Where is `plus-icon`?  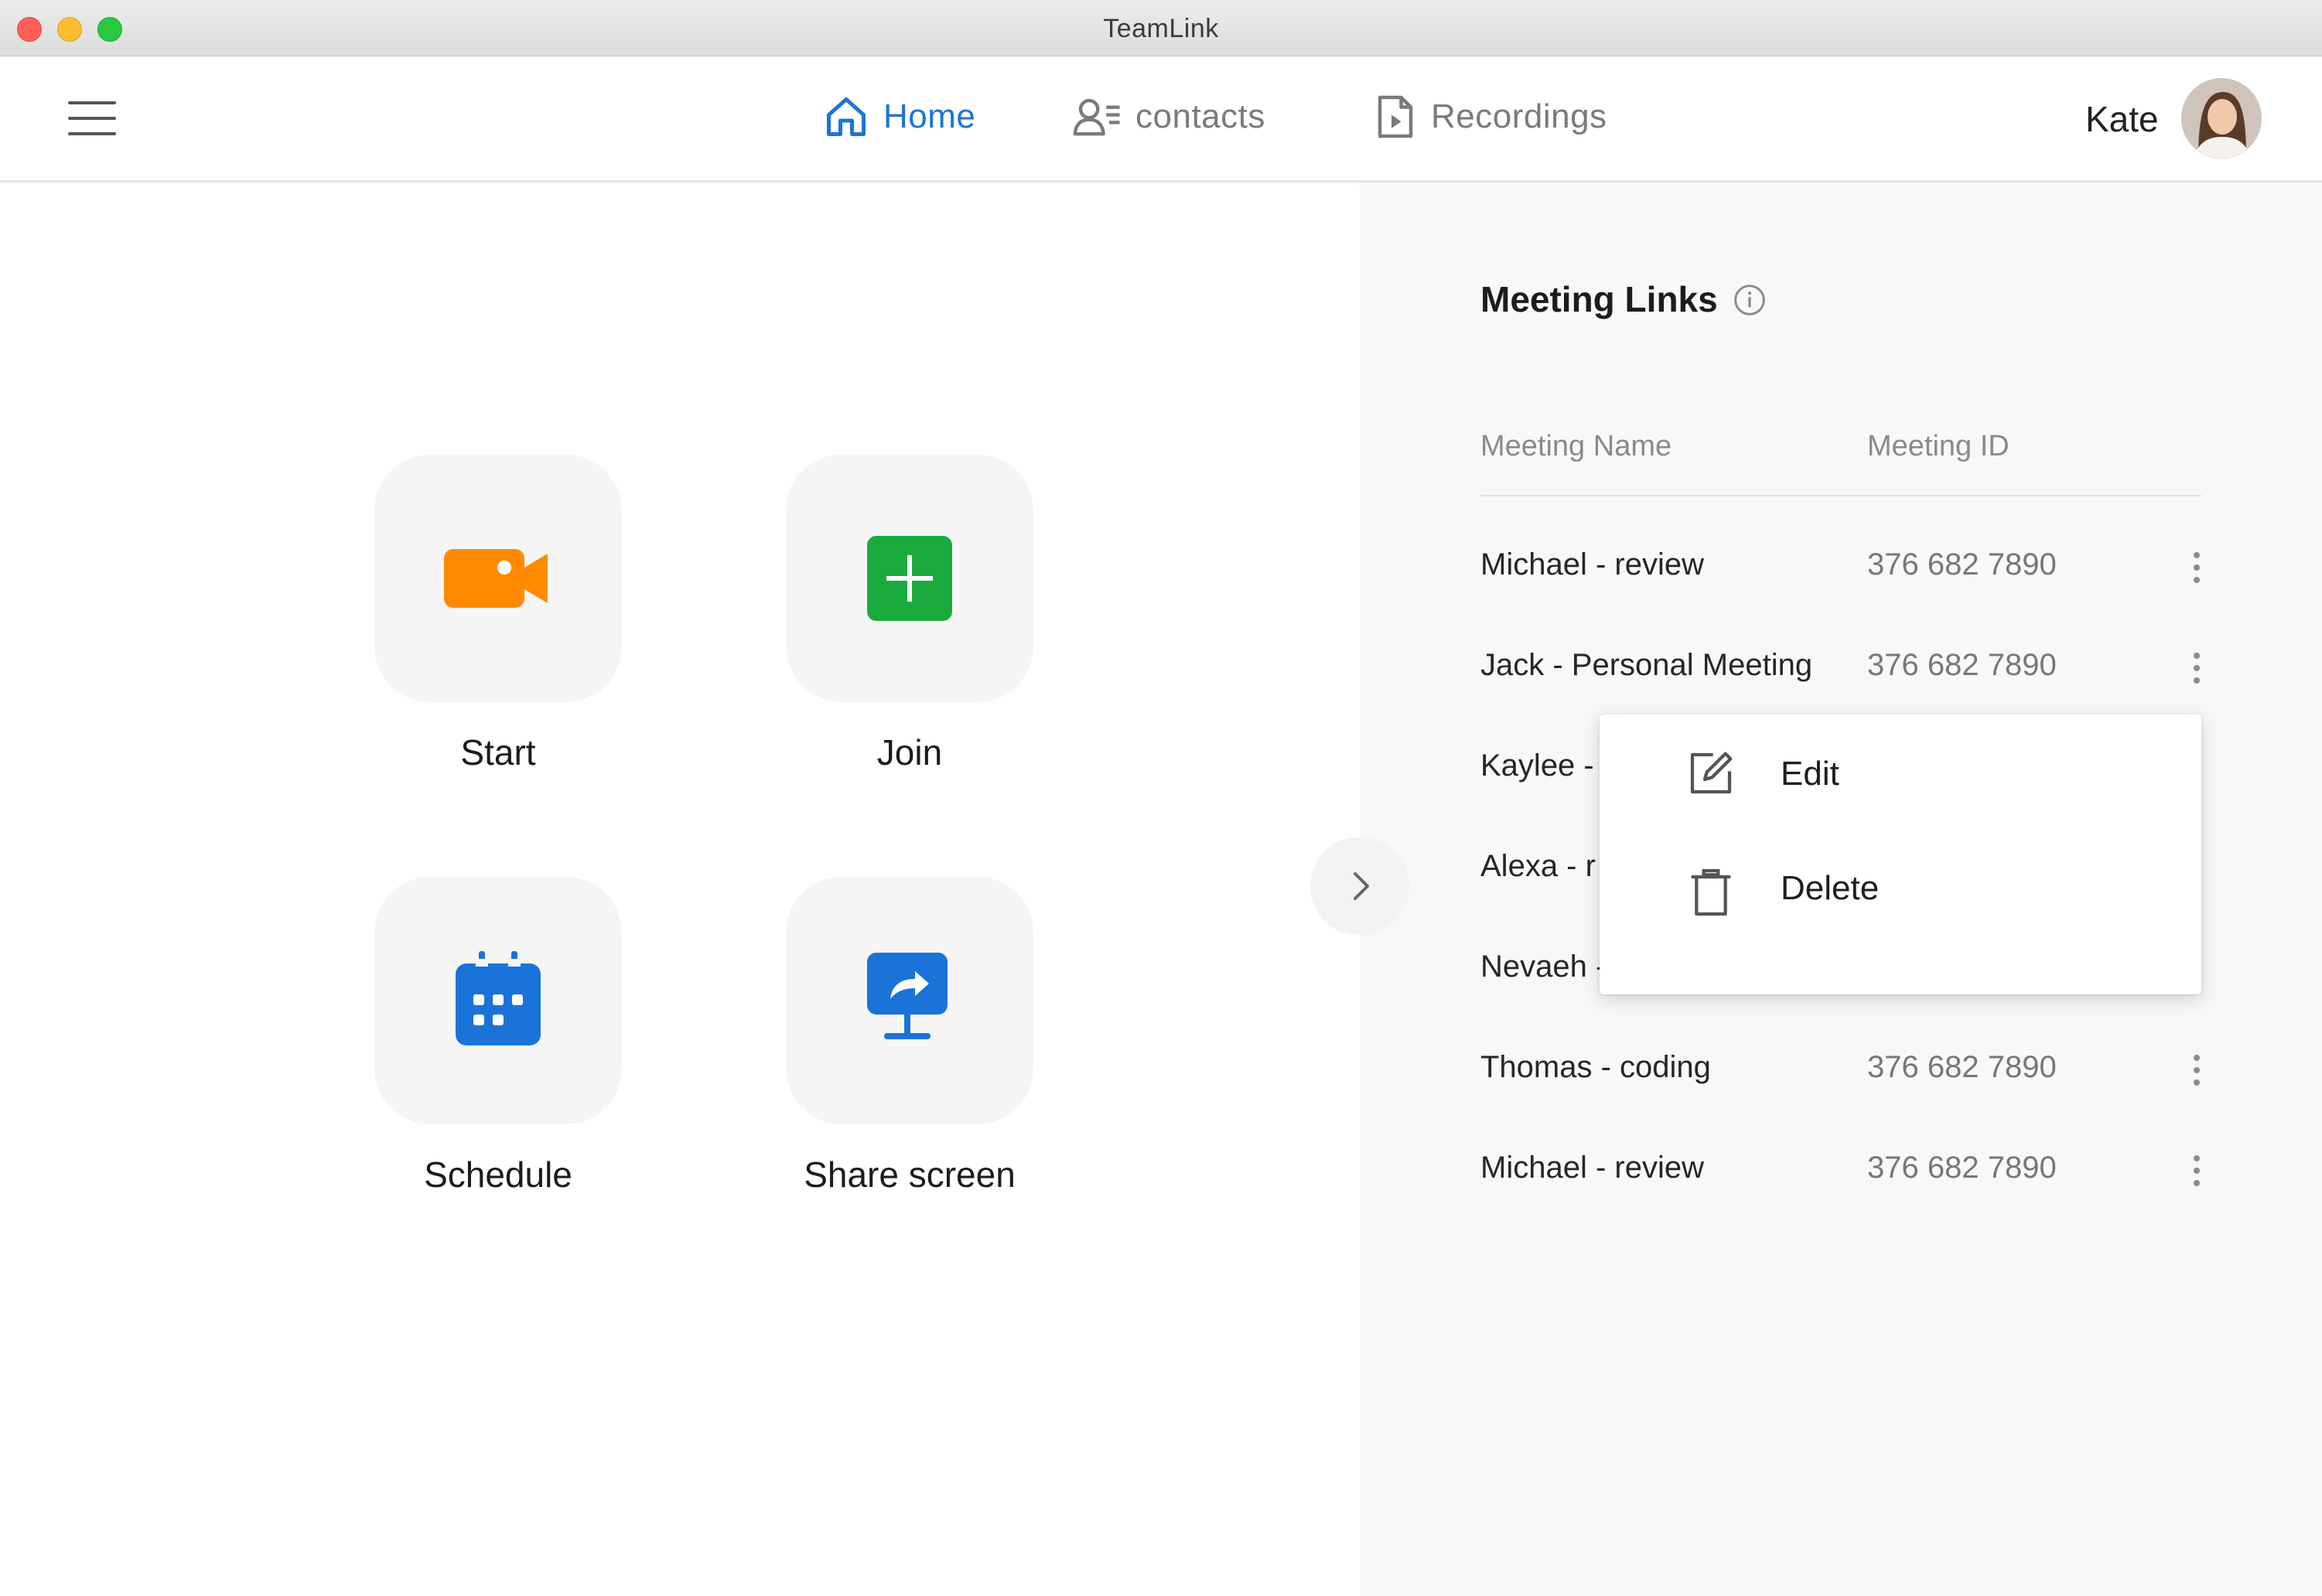 plus-icon is located at coordinates (909, 578).